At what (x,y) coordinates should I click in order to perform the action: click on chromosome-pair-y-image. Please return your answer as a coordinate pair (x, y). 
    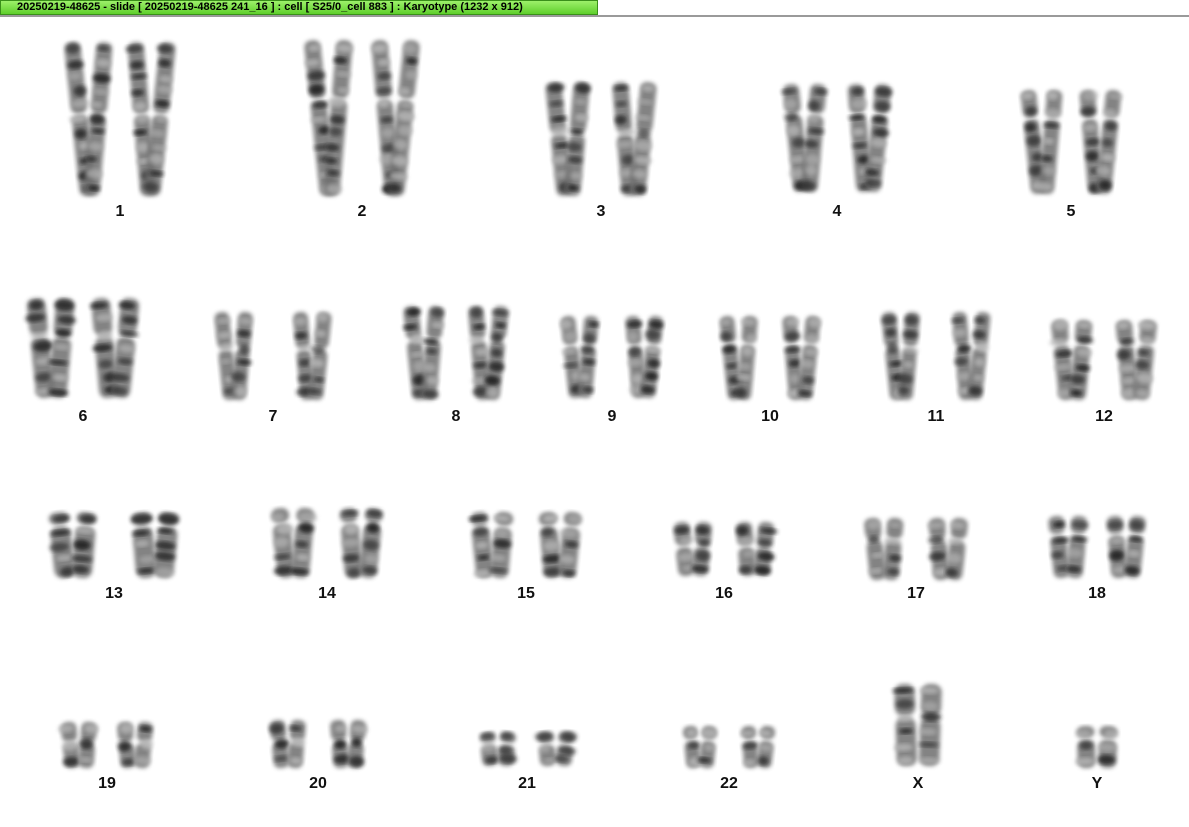
    Looking at the image, I should click on (1097, 747).